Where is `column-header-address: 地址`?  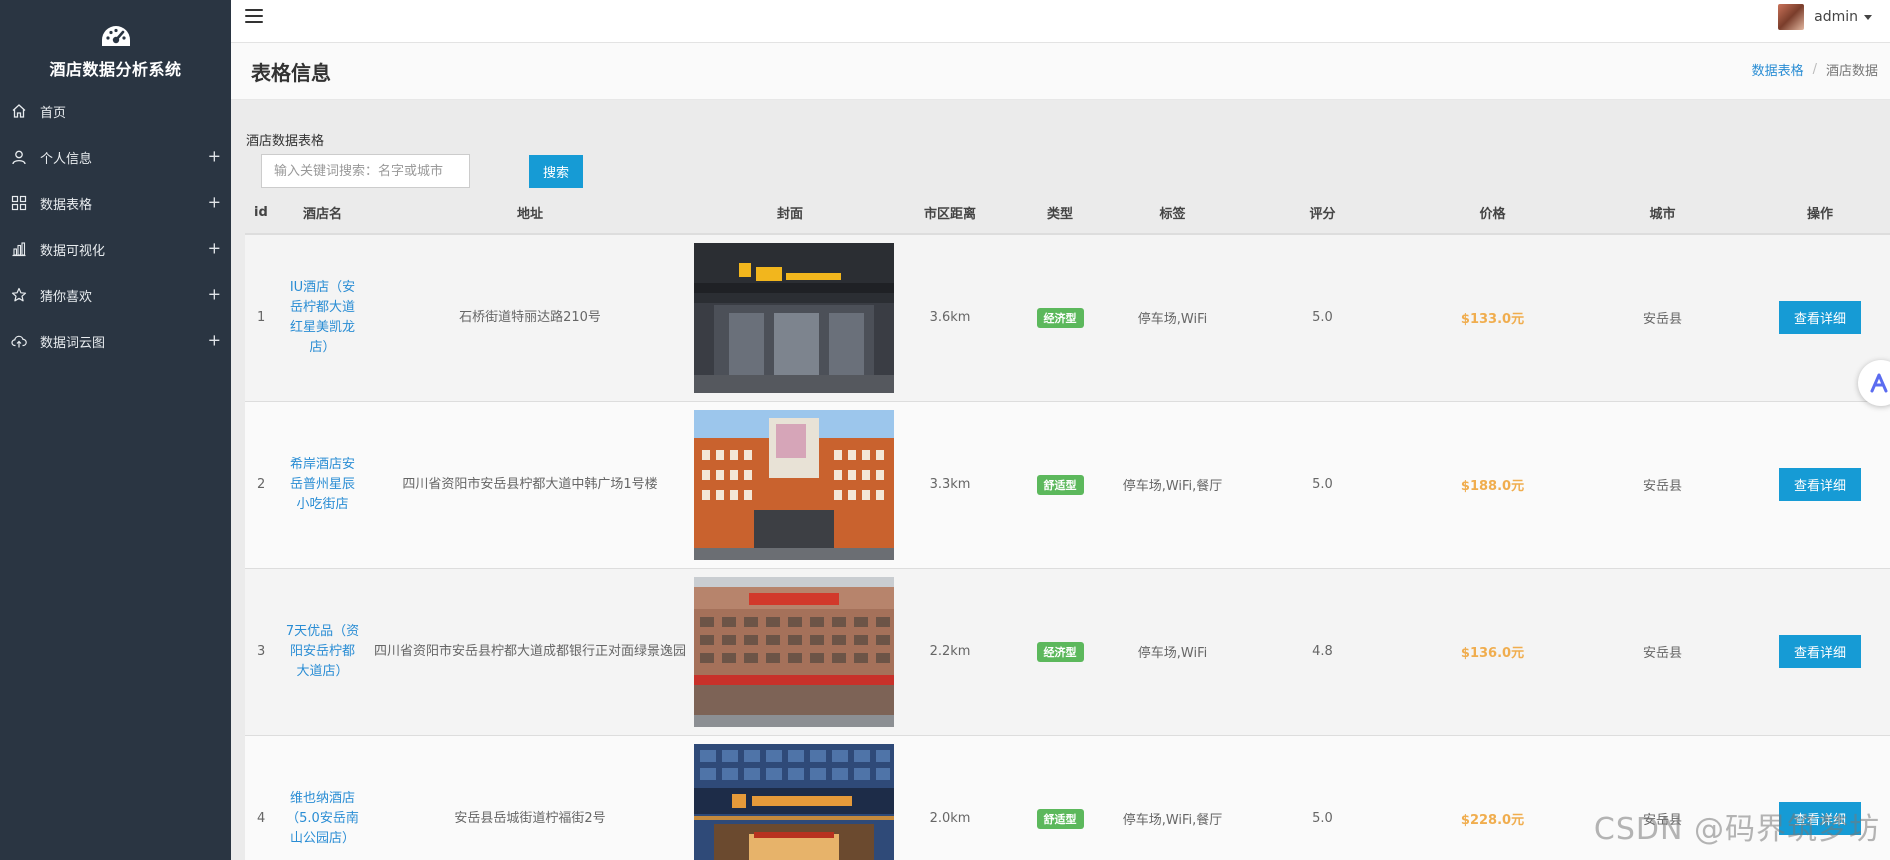 column-header-address: 地址 is located at coordinates (530, 213).